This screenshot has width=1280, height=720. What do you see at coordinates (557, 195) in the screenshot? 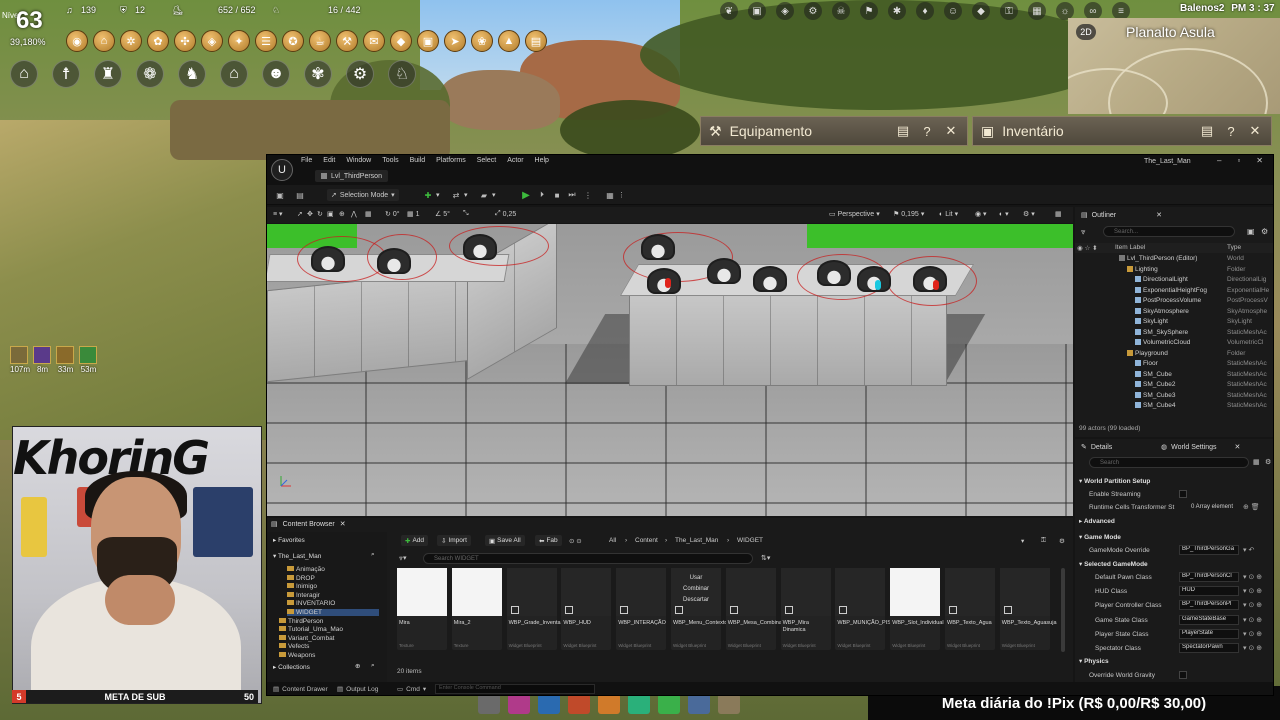
I see `stop-icon: ■` at bounding box center [557, 195].